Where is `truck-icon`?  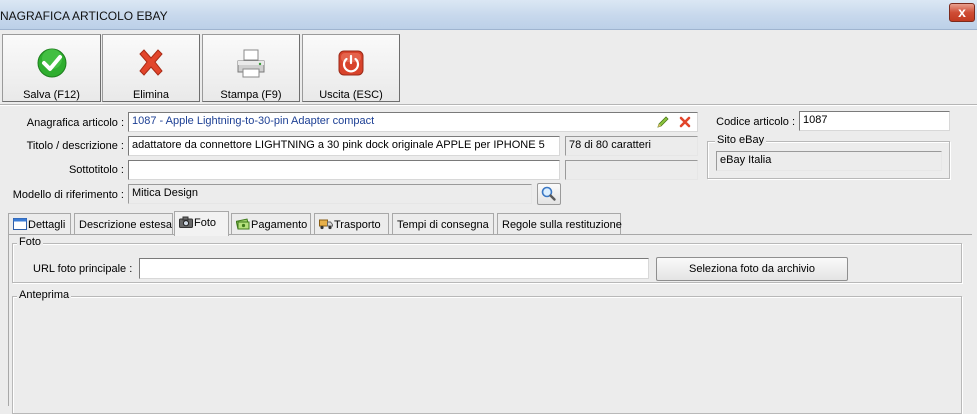
truck-icon is located at coordinates (326, 224).